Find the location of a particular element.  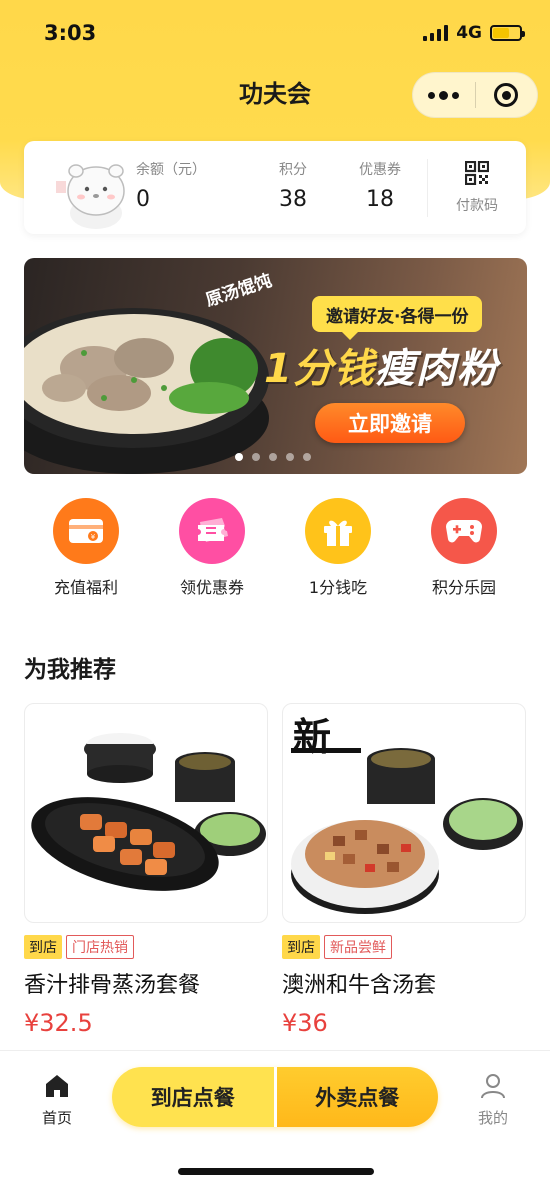

coupon-ticket-icon is located at coordinates (212, 531).